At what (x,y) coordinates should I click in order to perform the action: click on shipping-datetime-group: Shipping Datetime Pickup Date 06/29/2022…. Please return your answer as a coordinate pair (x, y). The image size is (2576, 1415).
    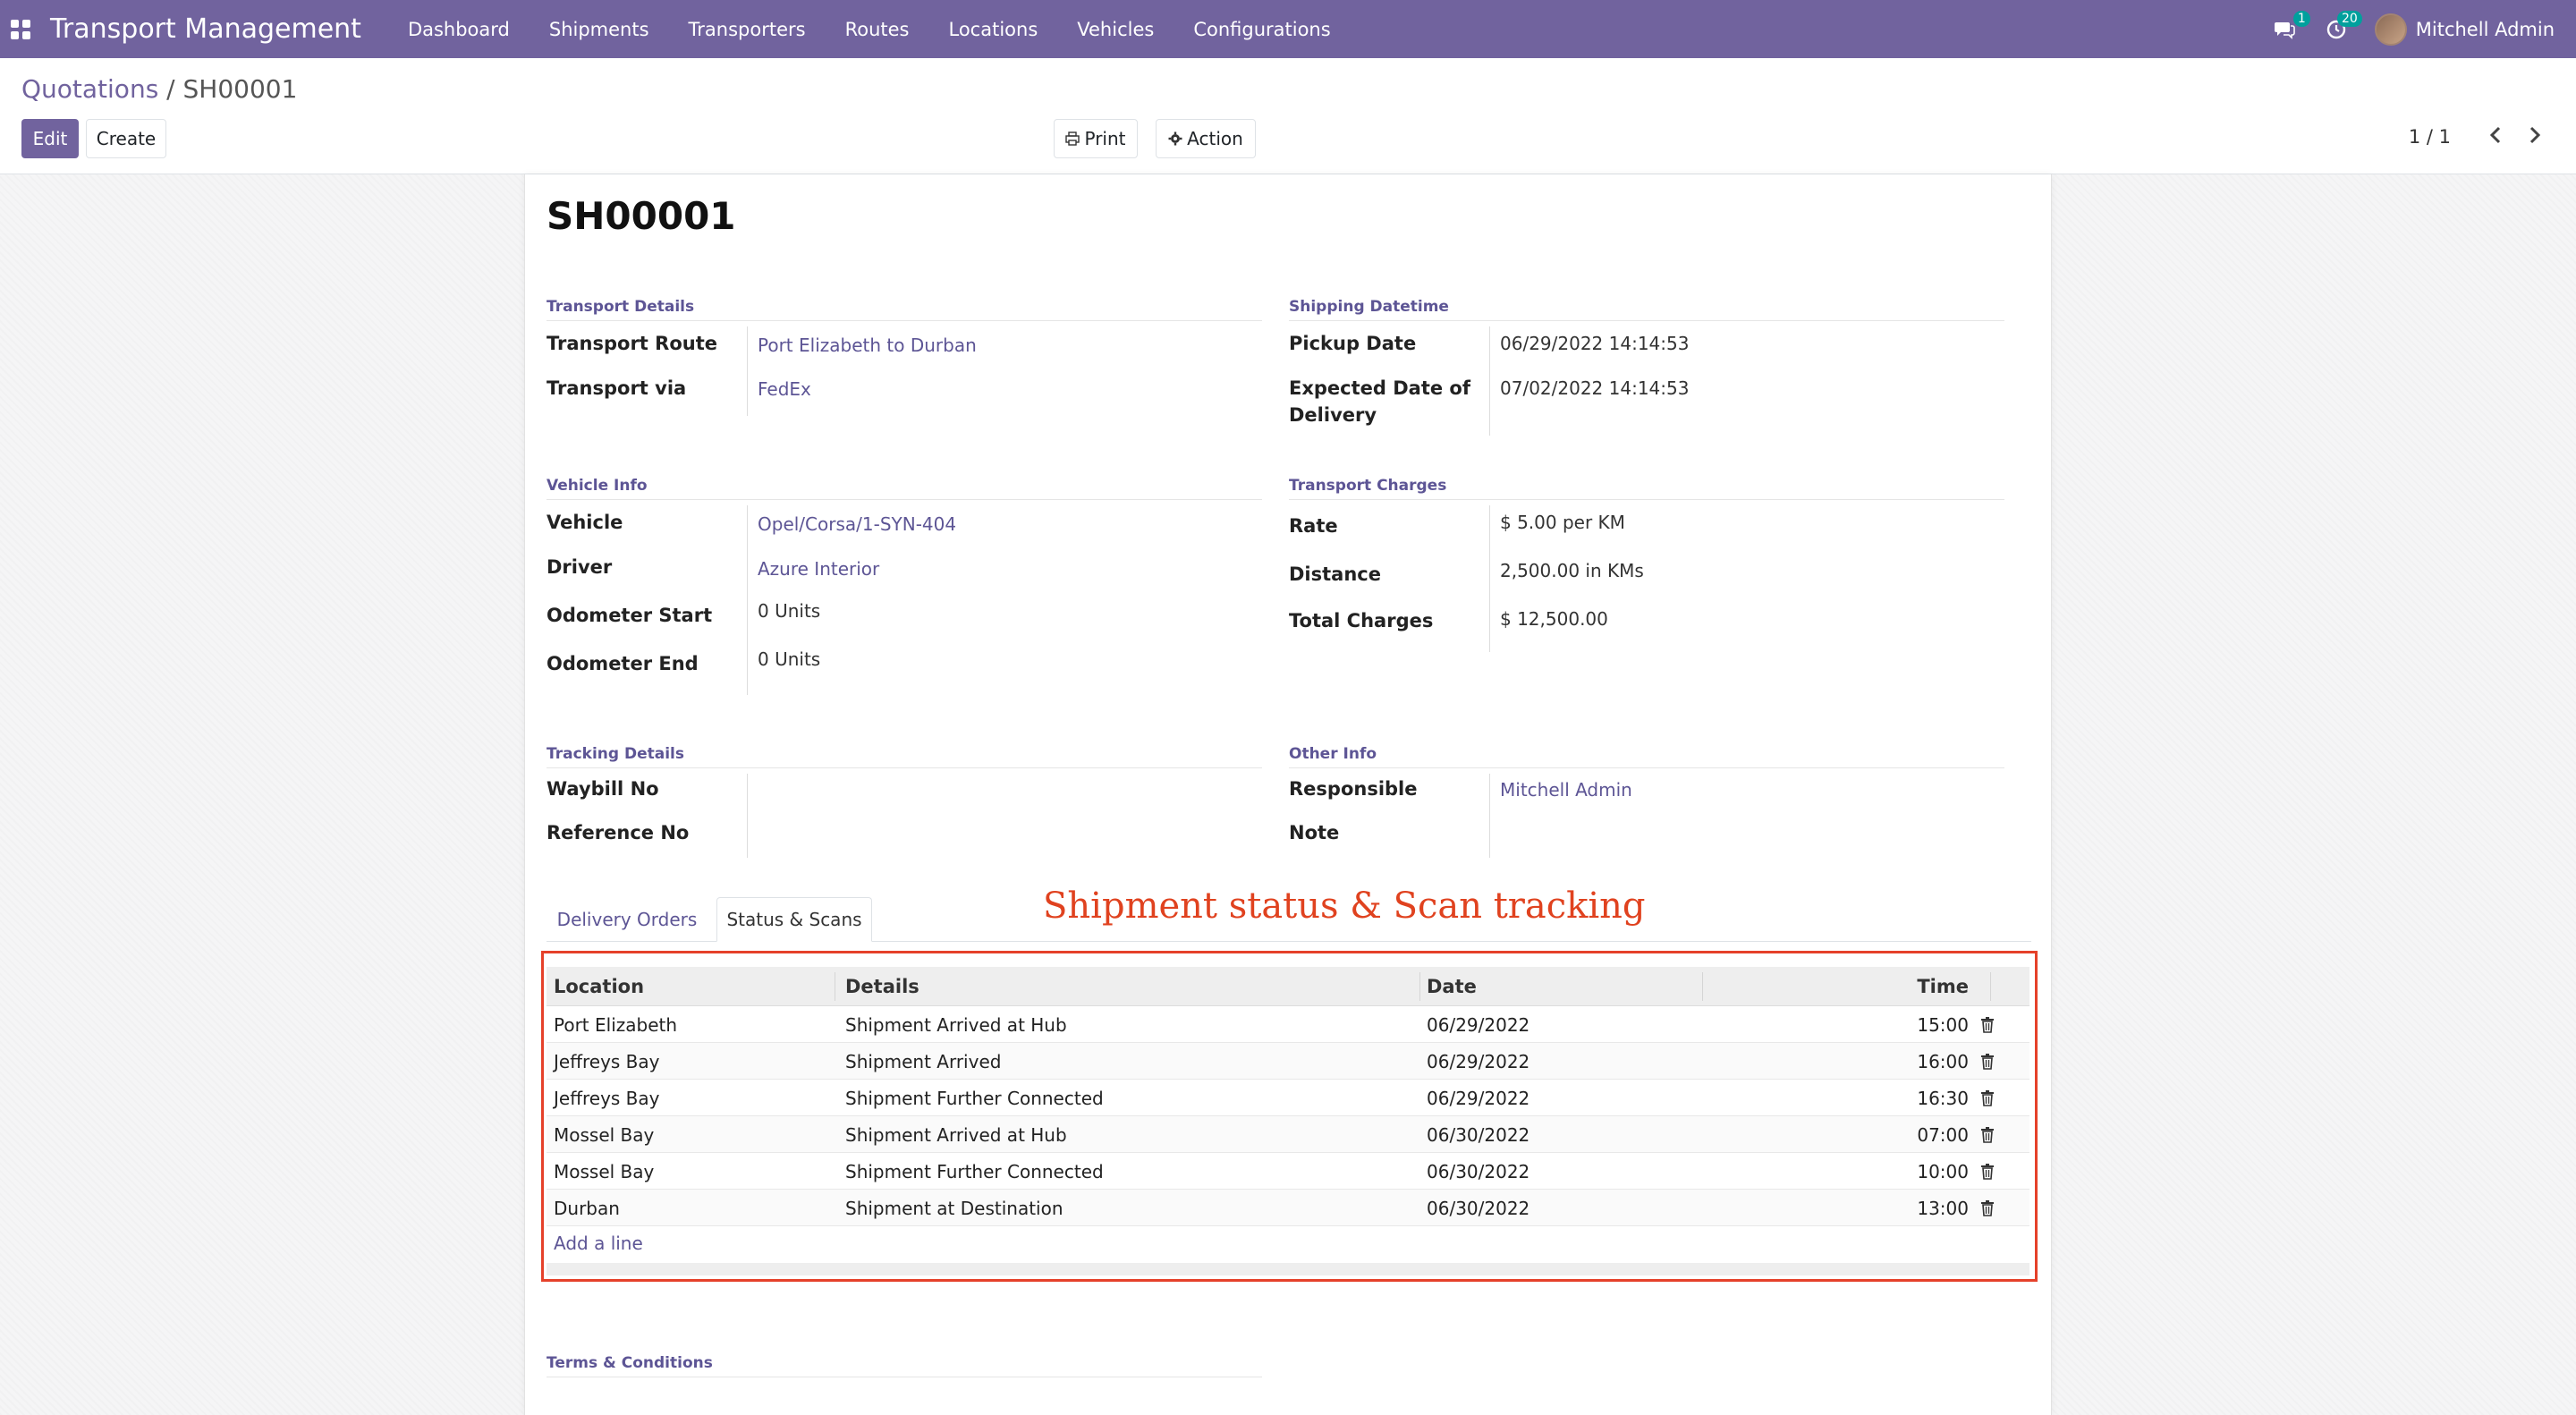
    Looking at the image, I should click on (1646, 367).